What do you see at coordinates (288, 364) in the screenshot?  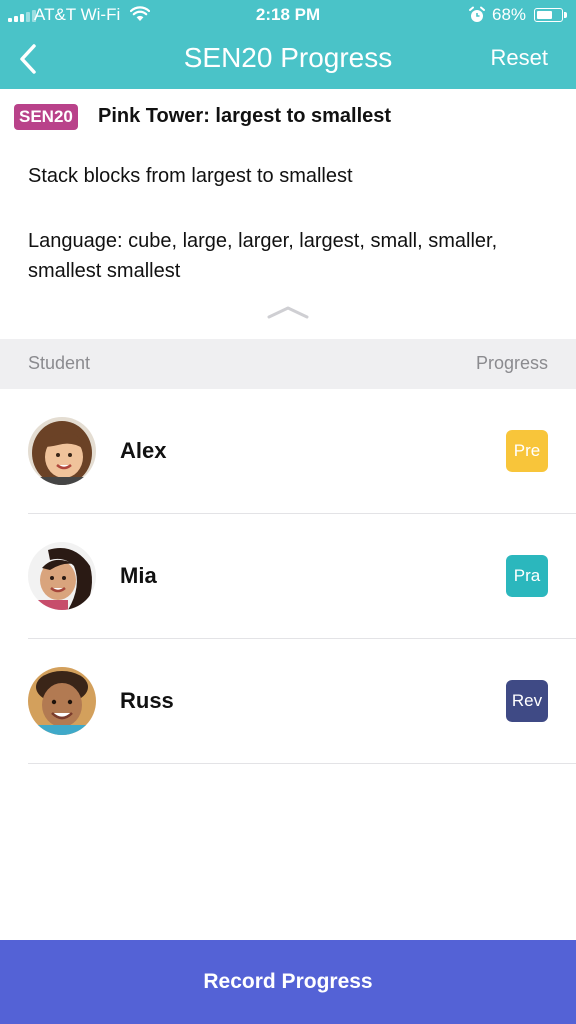 I see `table-header: Student Progress` at bounding box center [288, 364].